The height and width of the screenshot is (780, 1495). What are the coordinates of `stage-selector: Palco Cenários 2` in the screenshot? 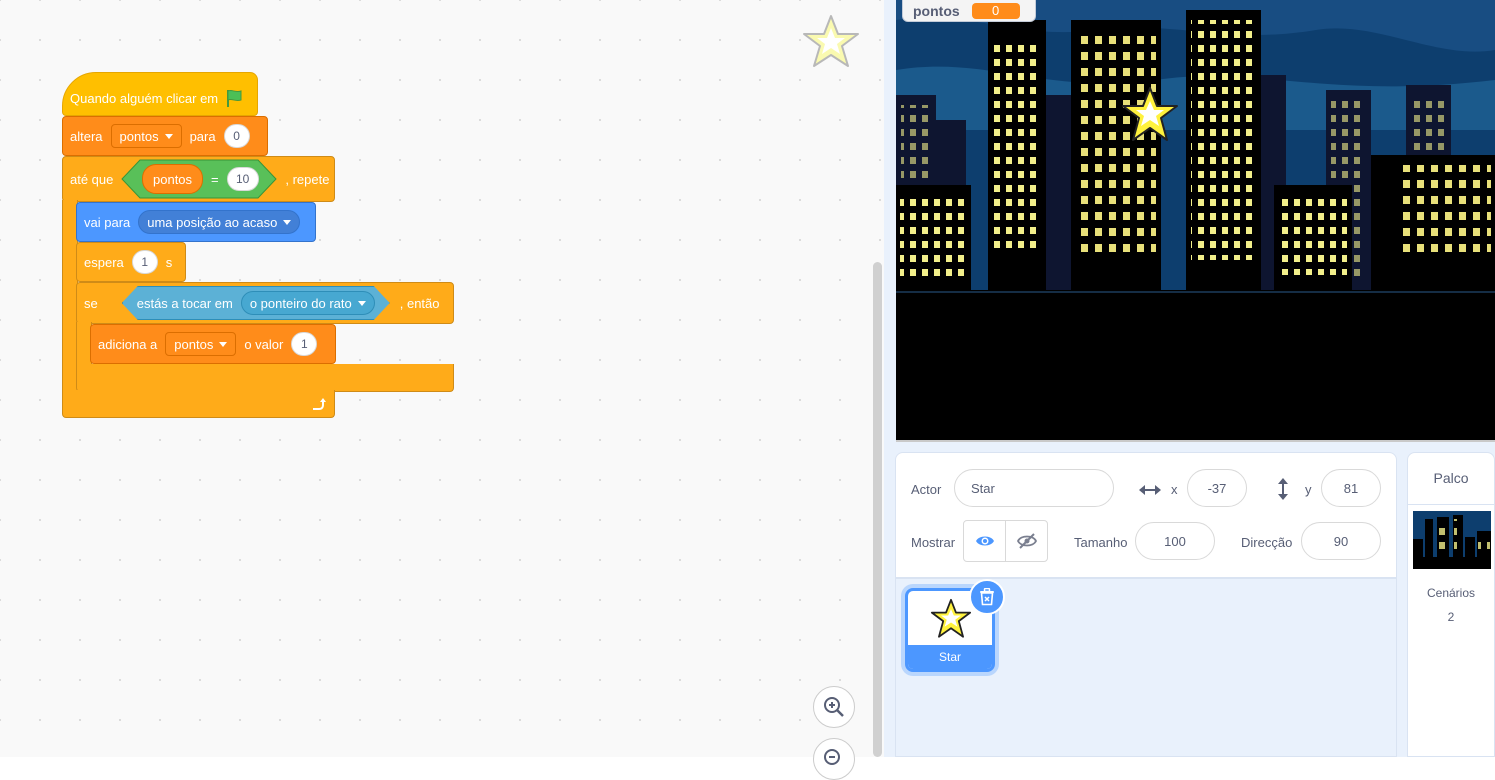 It's located at (1451, 604).